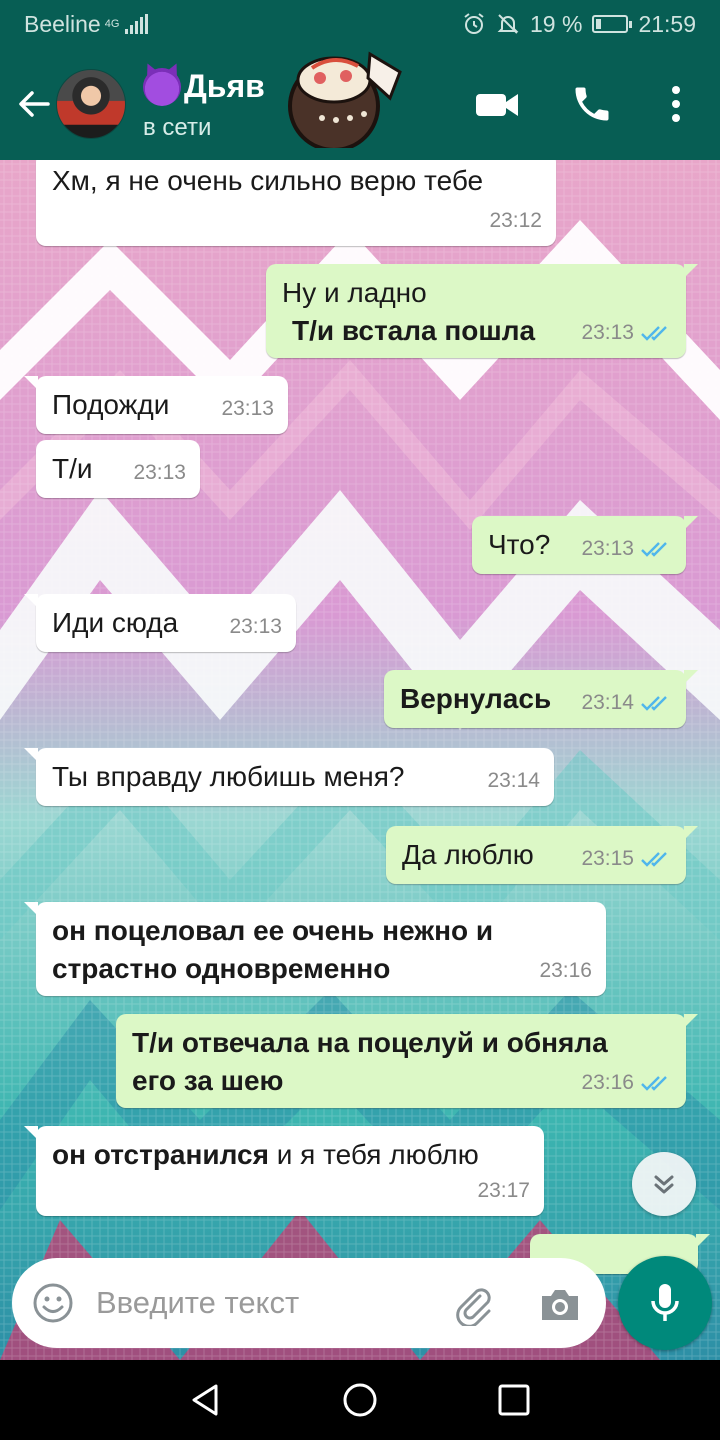 The width and height of the screenshot is (720, 1440). I want to click on message-time: 23:17, so click(503, 1190).